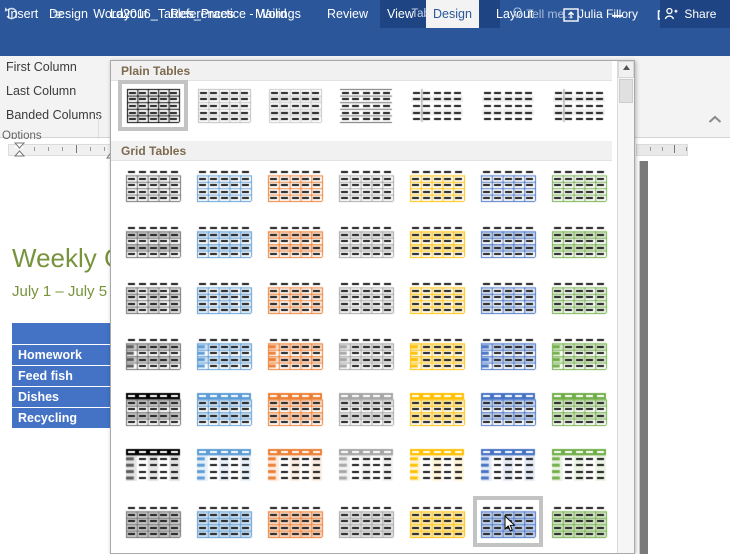 The image size is (730, 554). I want to click on table-style-grid-r5-c1, so click(153, 409).